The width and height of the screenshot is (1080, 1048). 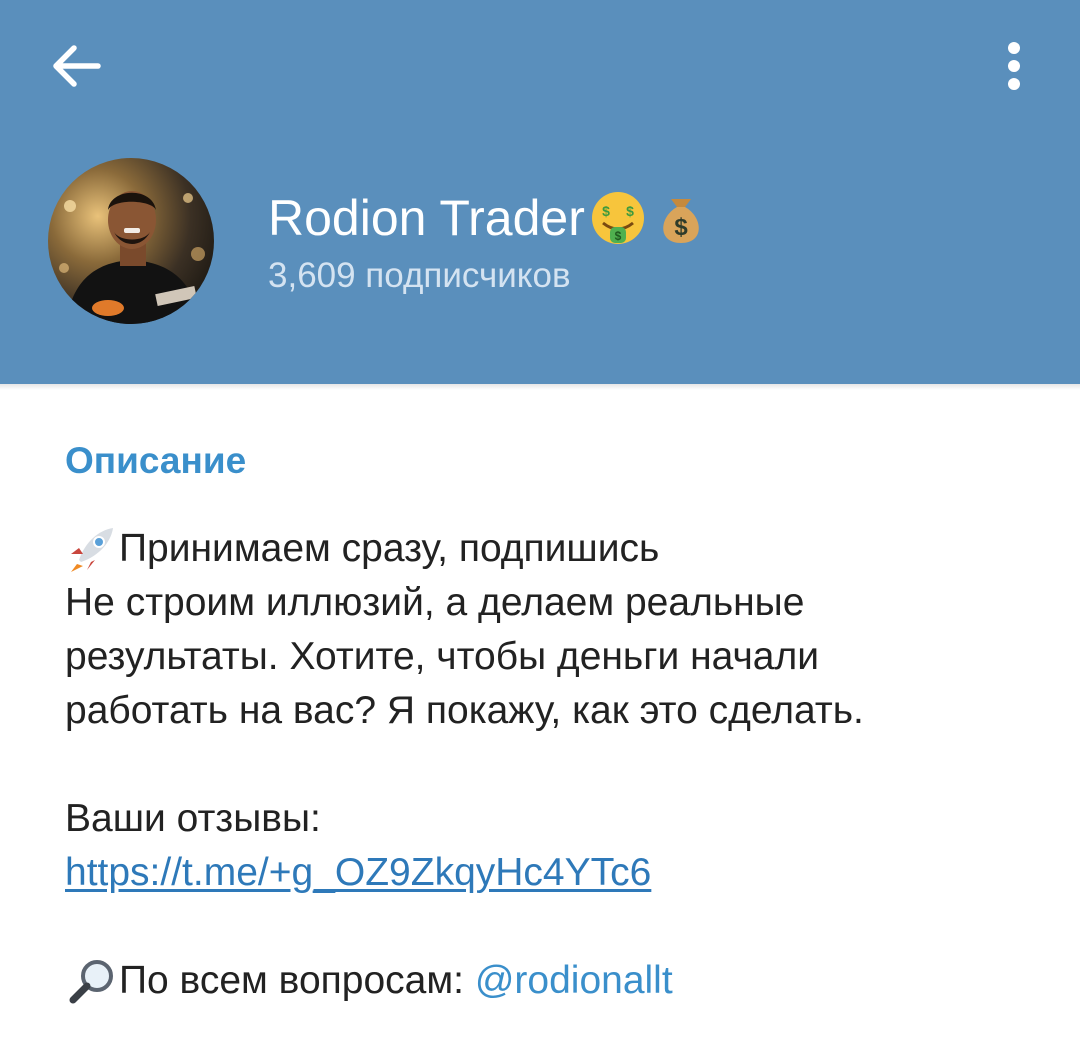 What do you see at coordinates (358, 873) in the screenshot?
I see `reviews-link: https://t.me/+g_OZ9ZkqyHc4YTc6` at bounding box center [358, 873].